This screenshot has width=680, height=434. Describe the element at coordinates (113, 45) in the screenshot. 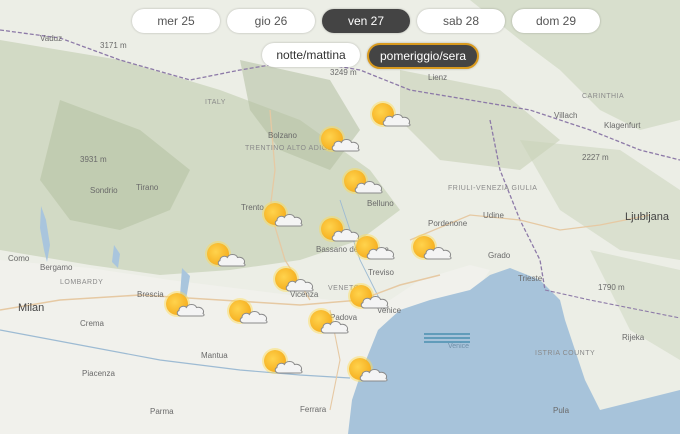

I see `label-elev-4: 3171 m` at that location.